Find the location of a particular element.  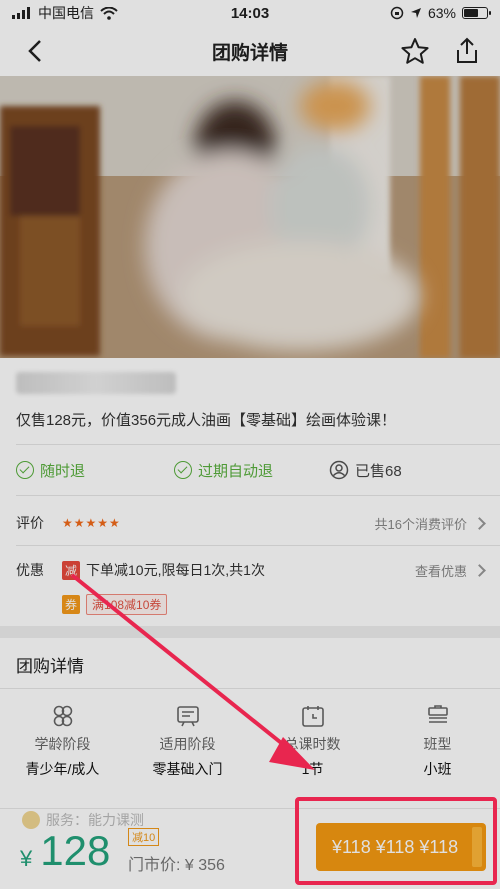

status-left: 中国电信 is located at coordinates (65, 13).